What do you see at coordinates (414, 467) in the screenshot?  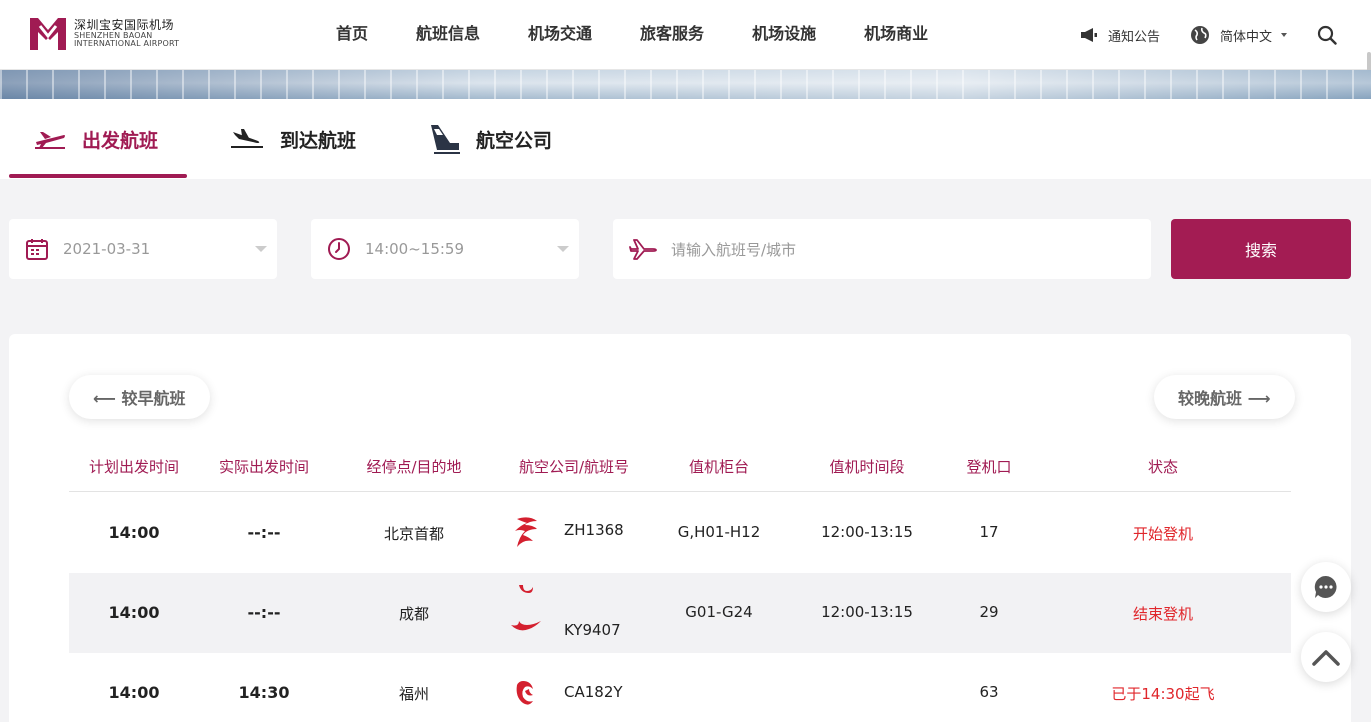 I see `col-destination: 经停点/目的地` at bounding box center [414, 467].